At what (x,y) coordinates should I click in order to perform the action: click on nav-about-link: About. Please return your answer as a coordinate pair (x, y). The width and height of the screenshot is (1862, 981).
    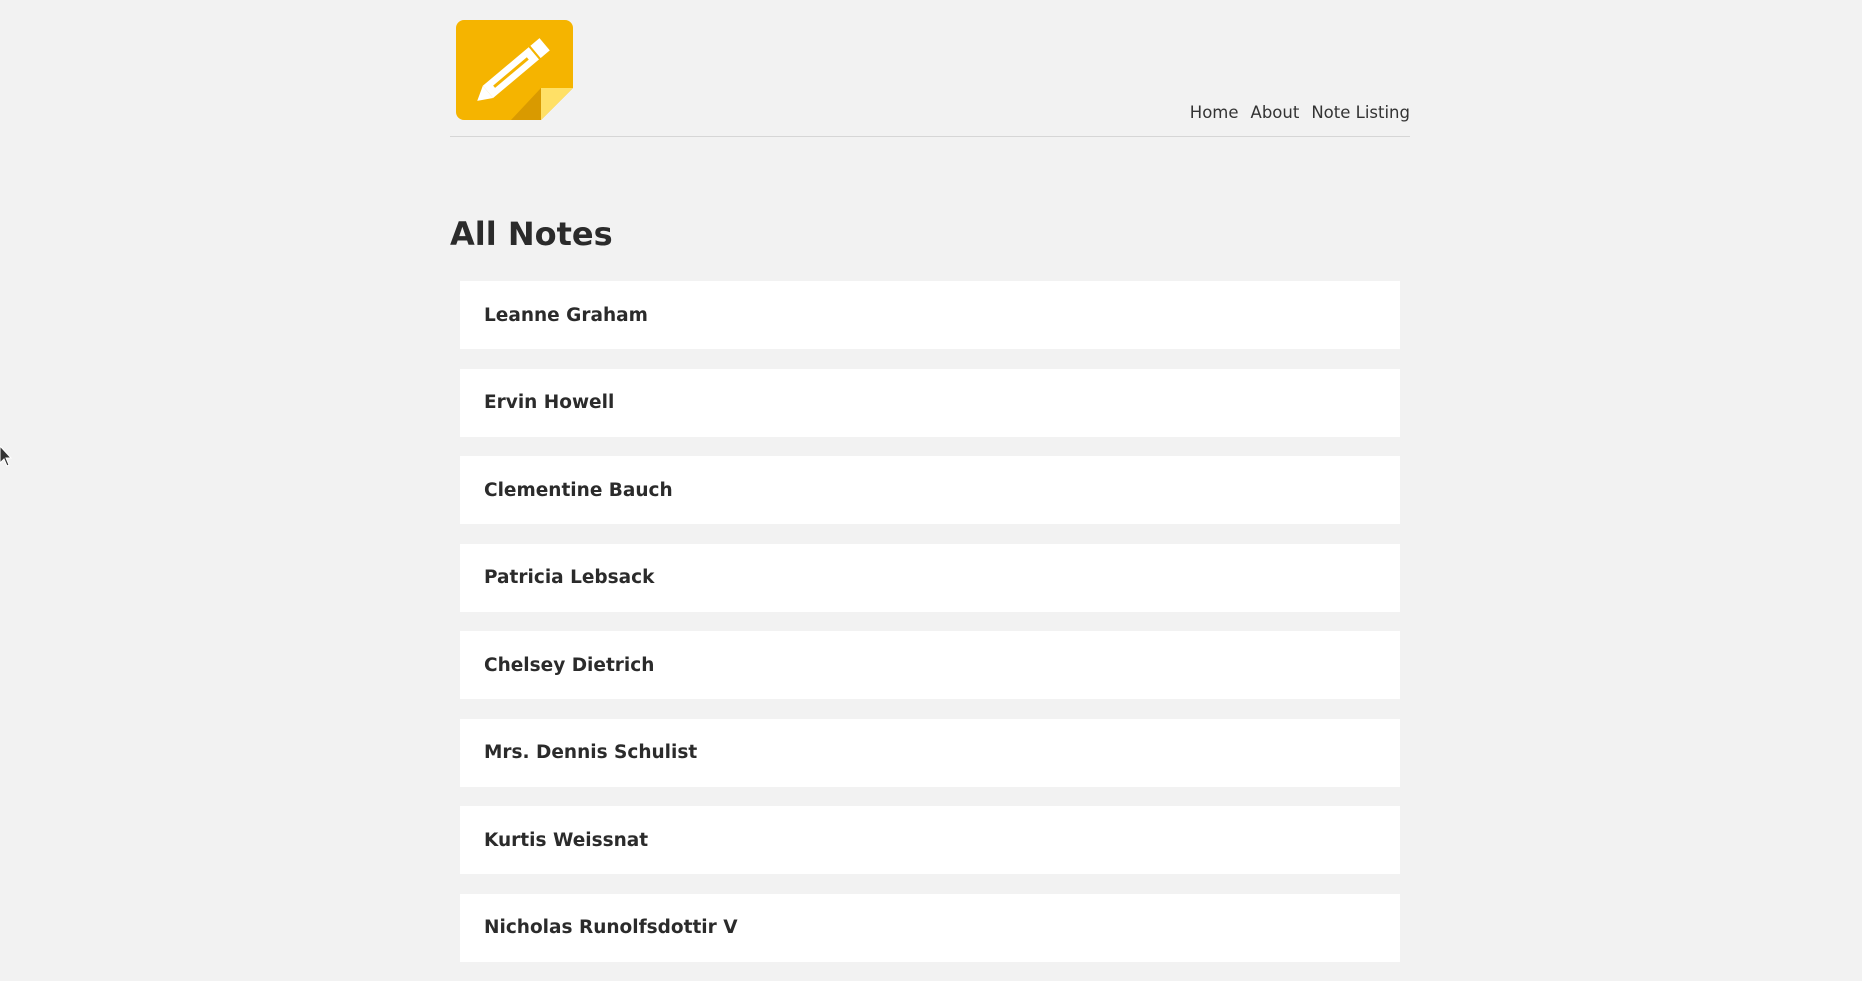
    Looking at the image, I should click on (1275, 112).